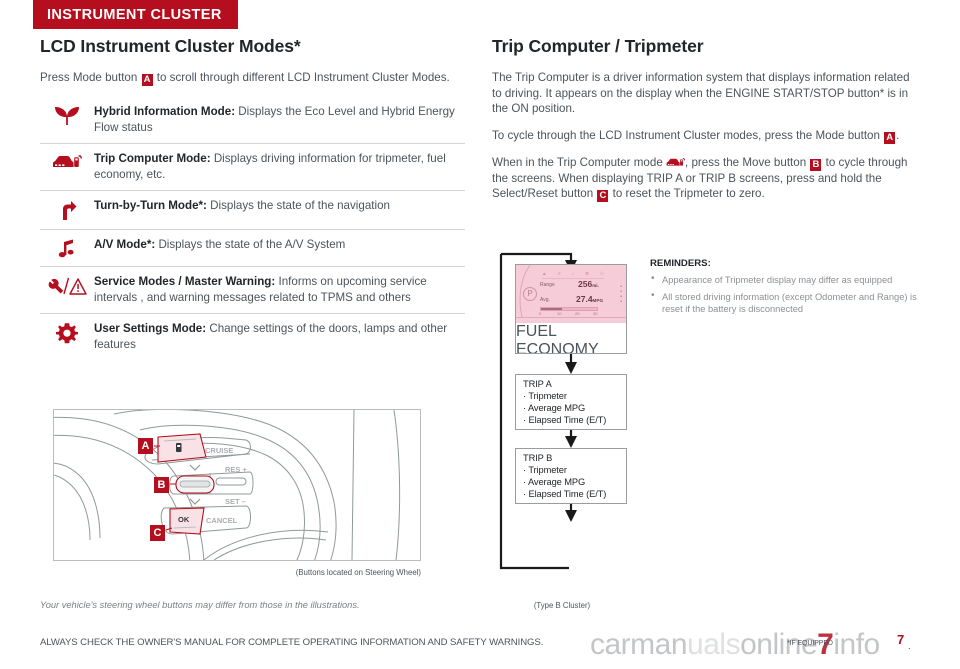  I want to click on leaf-icon, so click(67, 115).